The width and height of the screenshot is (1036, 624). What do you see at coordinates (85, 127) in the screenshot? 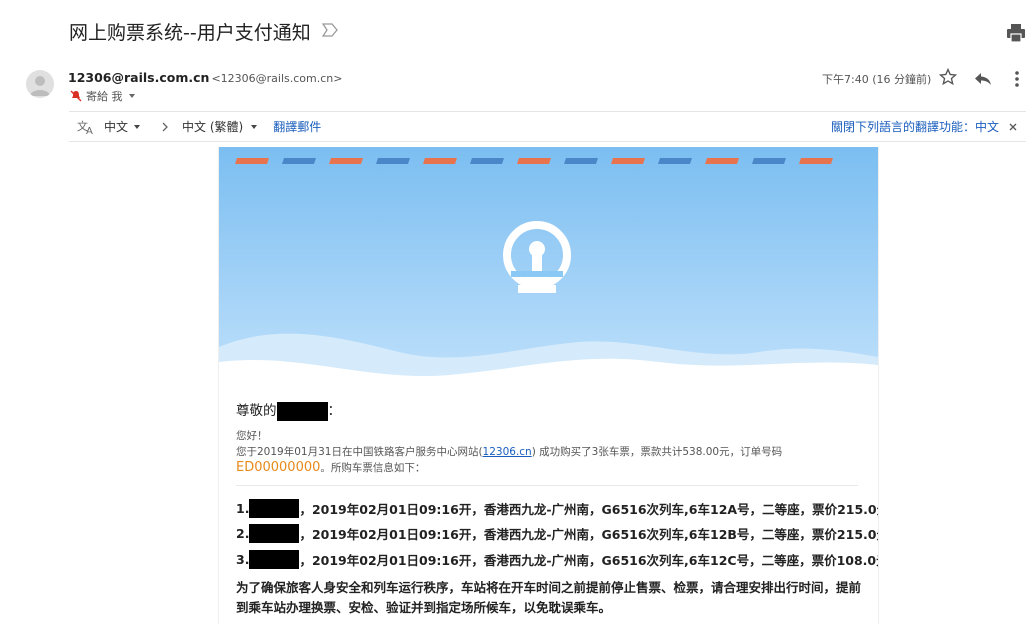
I see `translate-icon: 文 A` at bounding box center [85, 127].